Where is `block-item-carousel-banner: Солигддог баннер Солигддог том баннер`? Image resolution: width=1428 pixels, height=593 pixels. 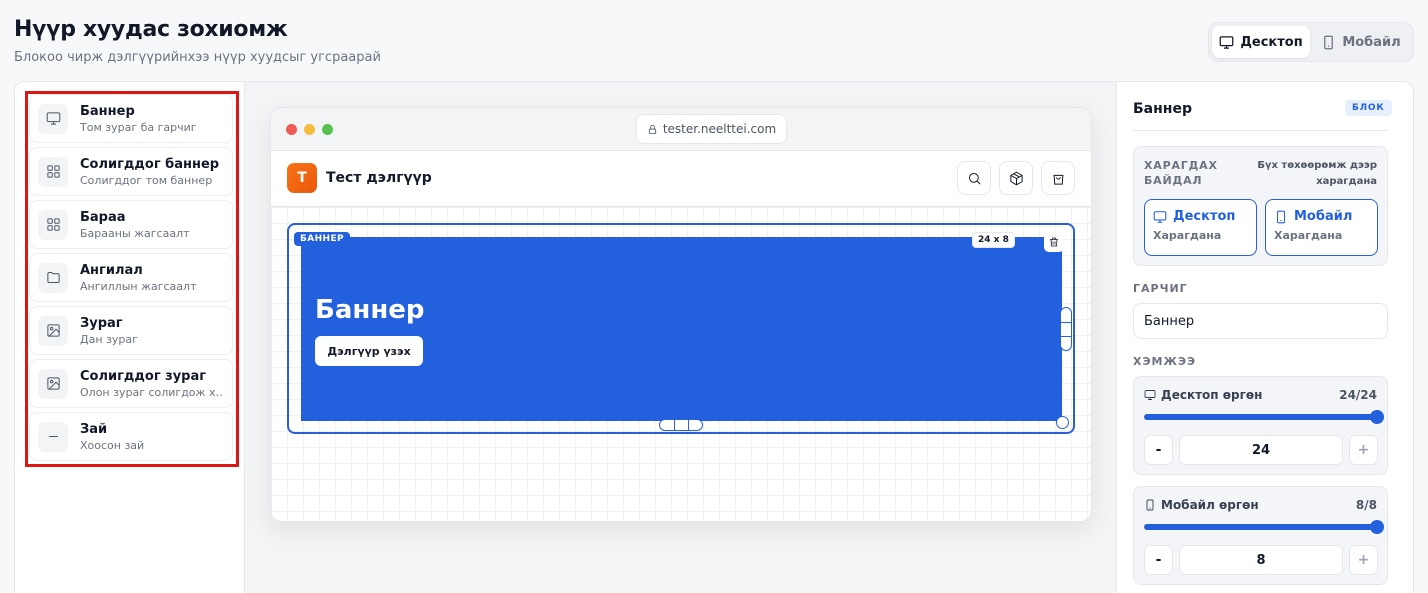
block-item-carousel-banner: Солигддог баннер Солигддог том баннер is located at coordinates (131, 171).